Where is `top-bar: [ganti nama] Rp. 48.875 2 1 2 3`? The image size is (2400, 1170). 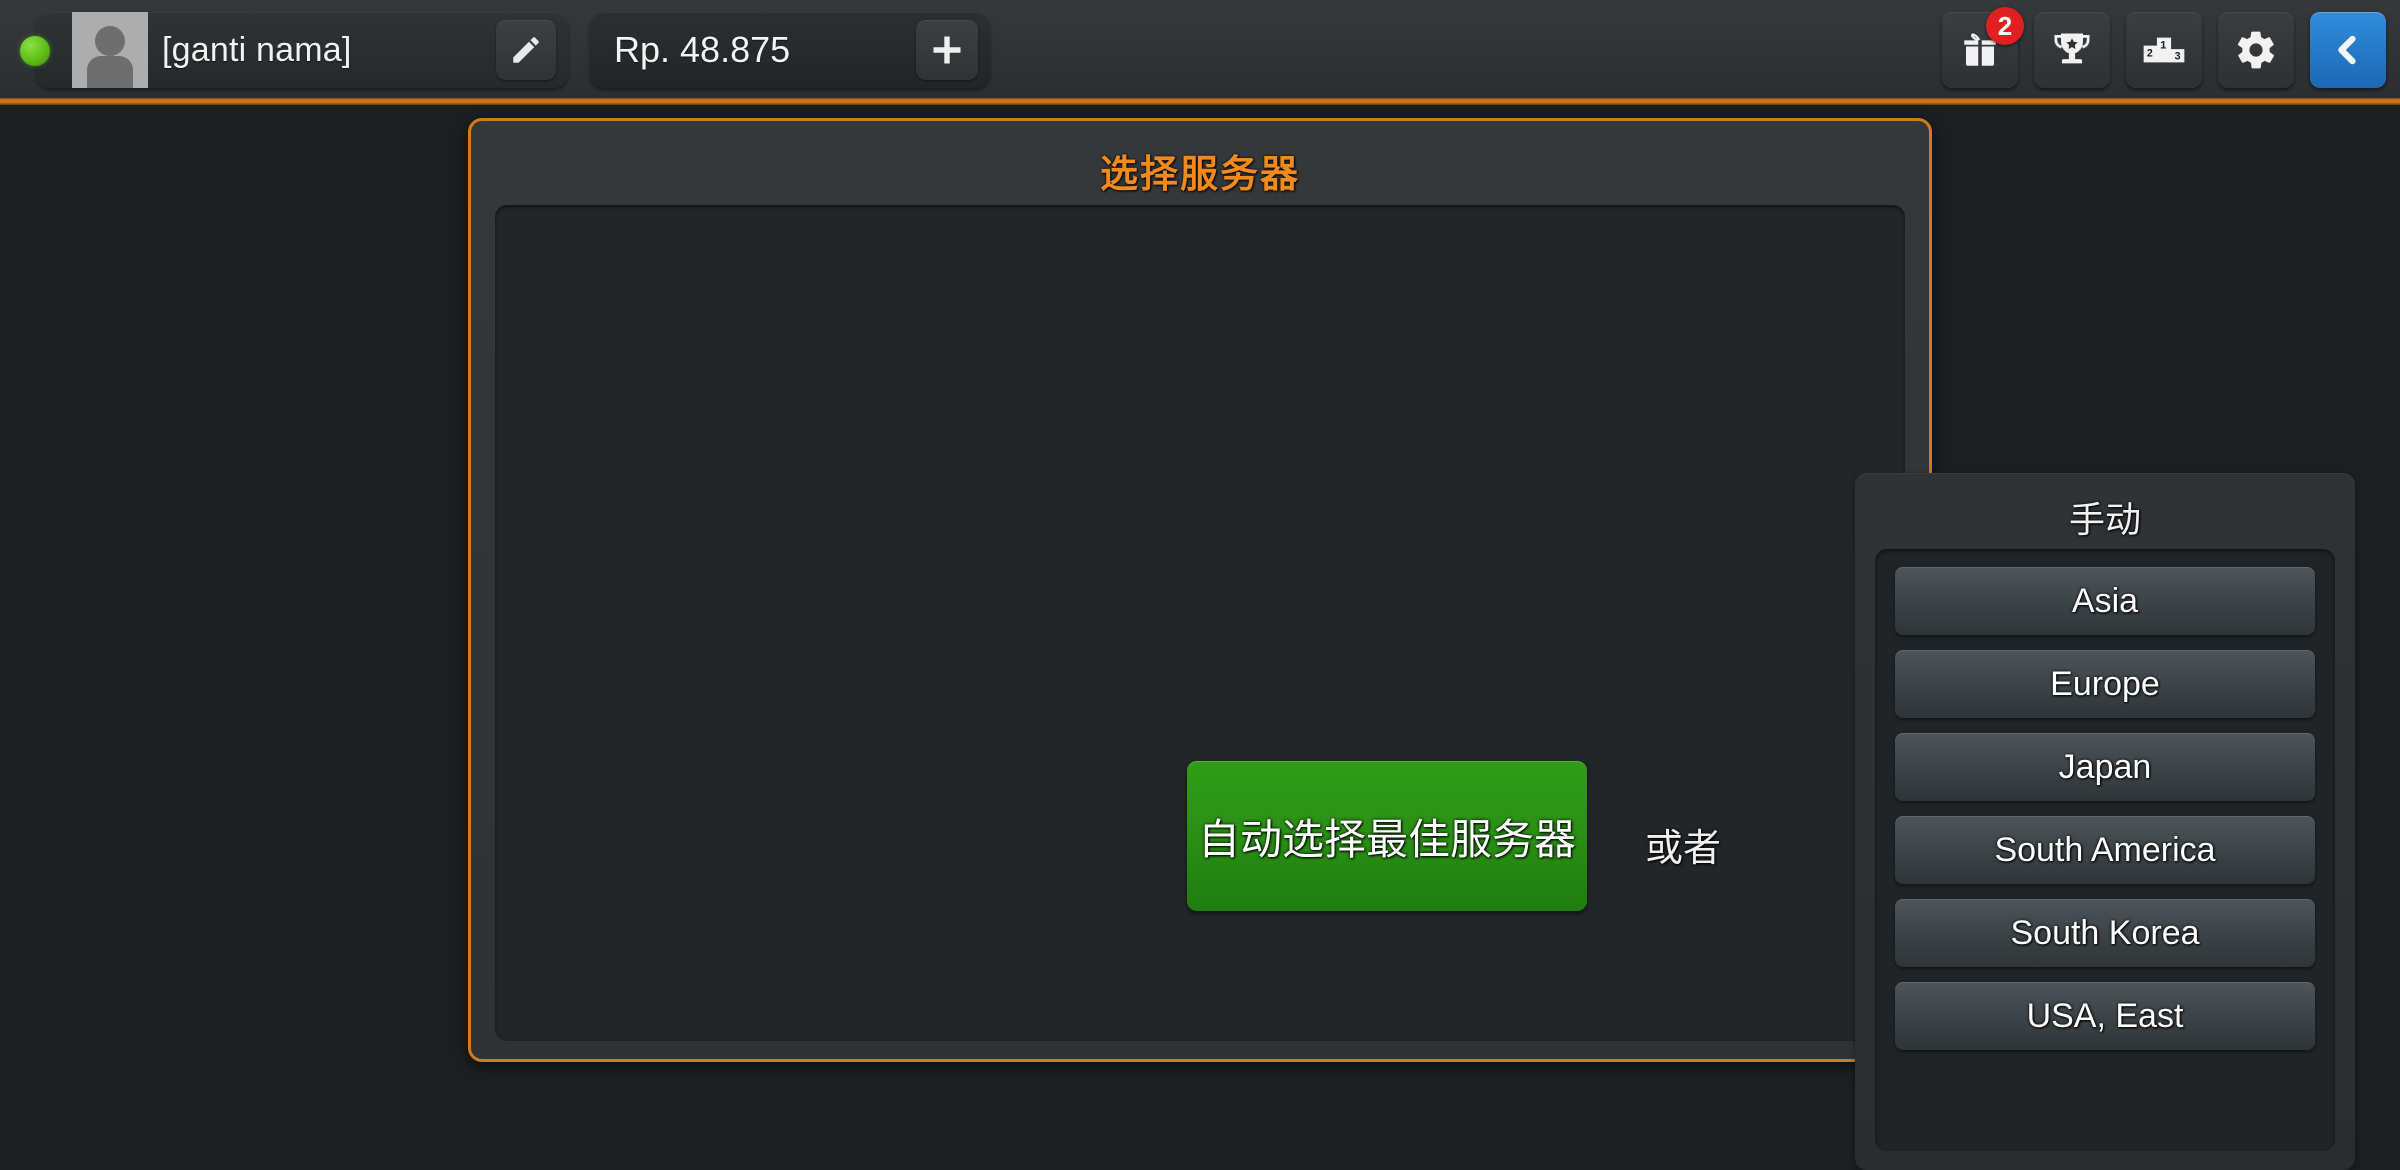 top-bar: [ganti nama] Rp. 48.875 2 1 2 3 is located at coordinates (1200, 50).